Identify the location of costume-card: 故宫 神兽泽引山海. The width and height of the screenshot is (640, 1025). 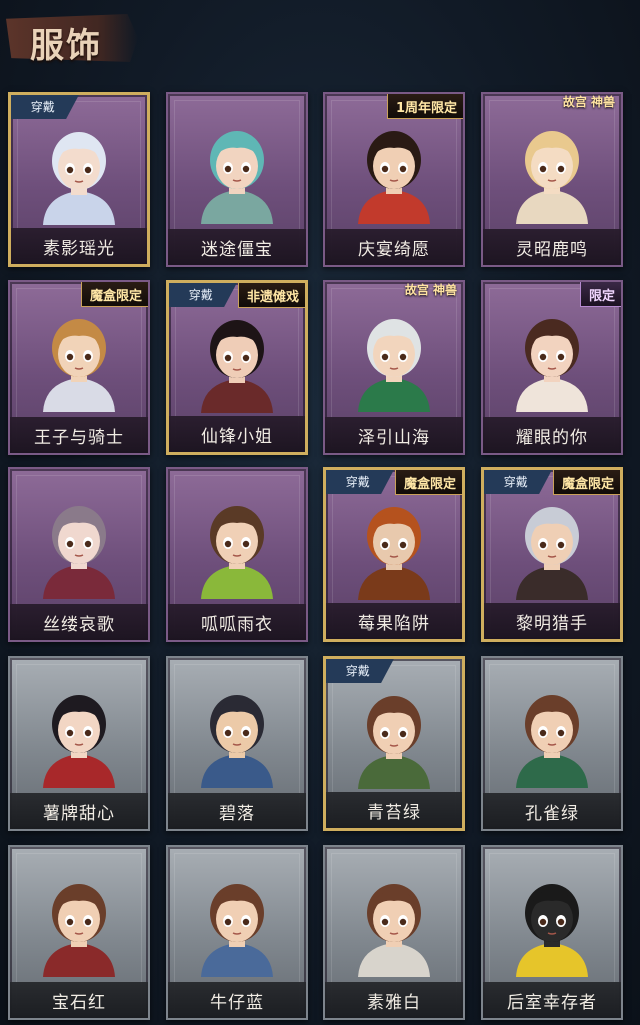
(394, 367).